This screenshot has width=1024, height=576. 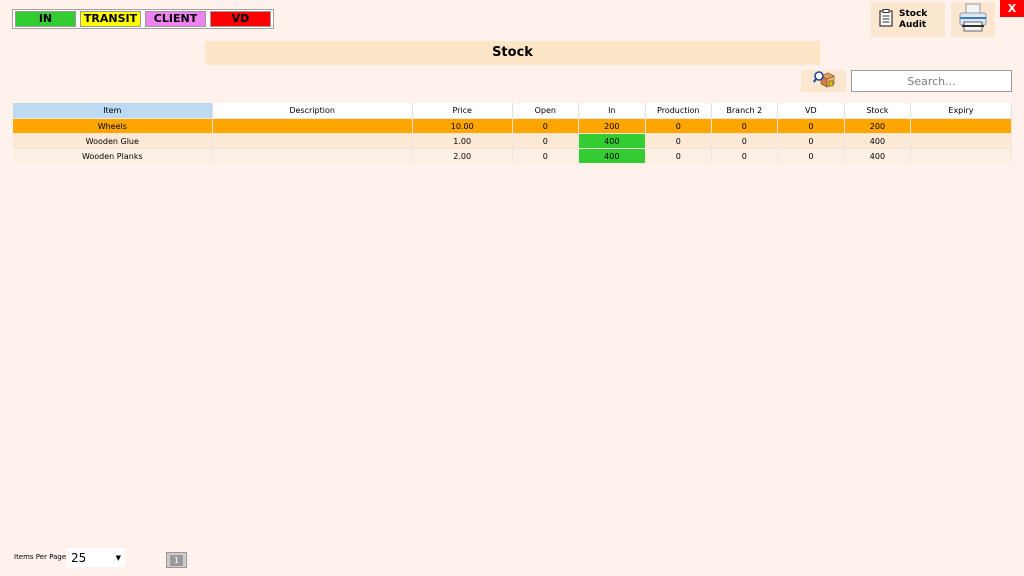 I want to click on stock-audit-label-2: Audit, so click(x=913, y=24).